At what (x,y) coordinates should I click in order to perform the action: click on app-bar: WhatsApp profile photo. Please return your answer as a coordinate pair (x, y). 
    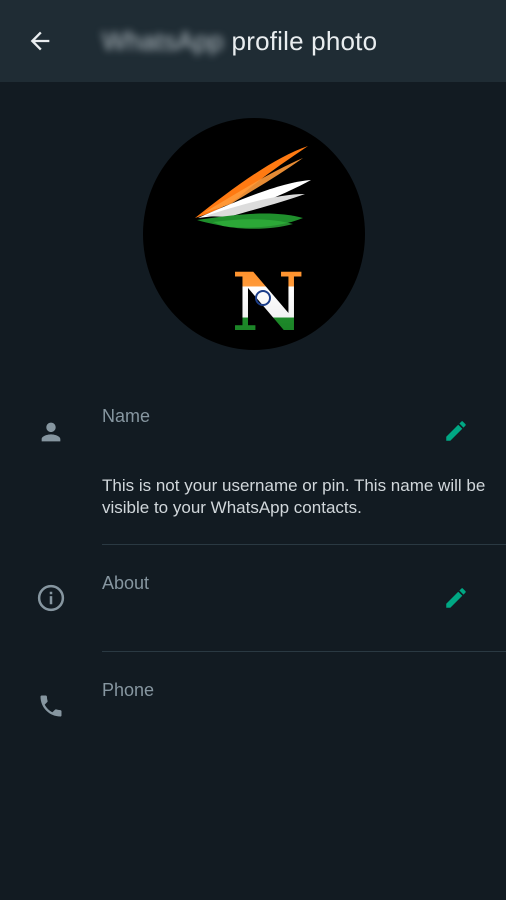
    Looking at the image, I should click on (253, 41).